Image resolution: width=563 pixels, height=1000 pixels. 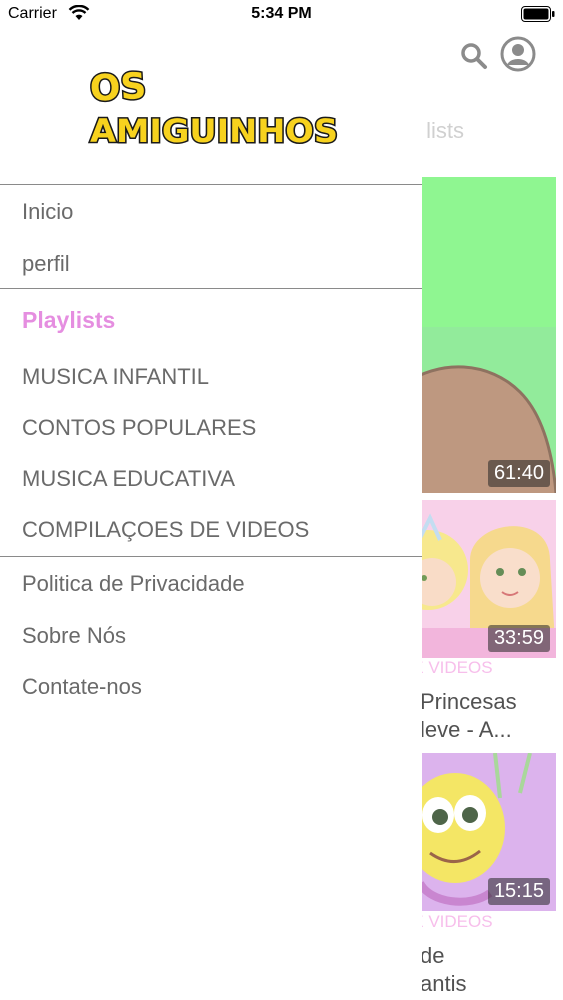 I want to click on clock: 5:34 PM, so click(x=281, y=13).